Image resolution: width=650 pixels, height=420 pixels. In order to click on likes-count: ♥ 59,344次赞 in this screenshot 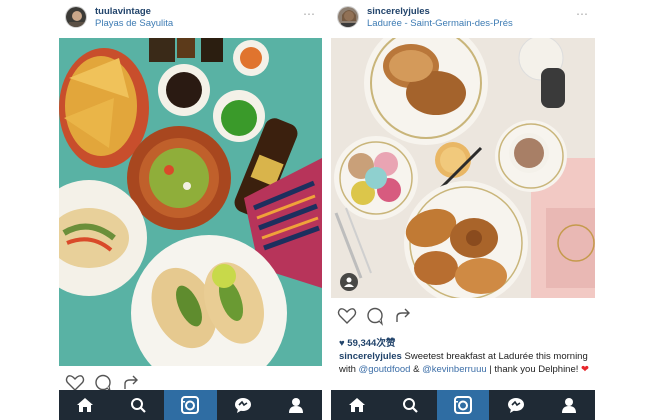, I will do `click(367, 342)`.